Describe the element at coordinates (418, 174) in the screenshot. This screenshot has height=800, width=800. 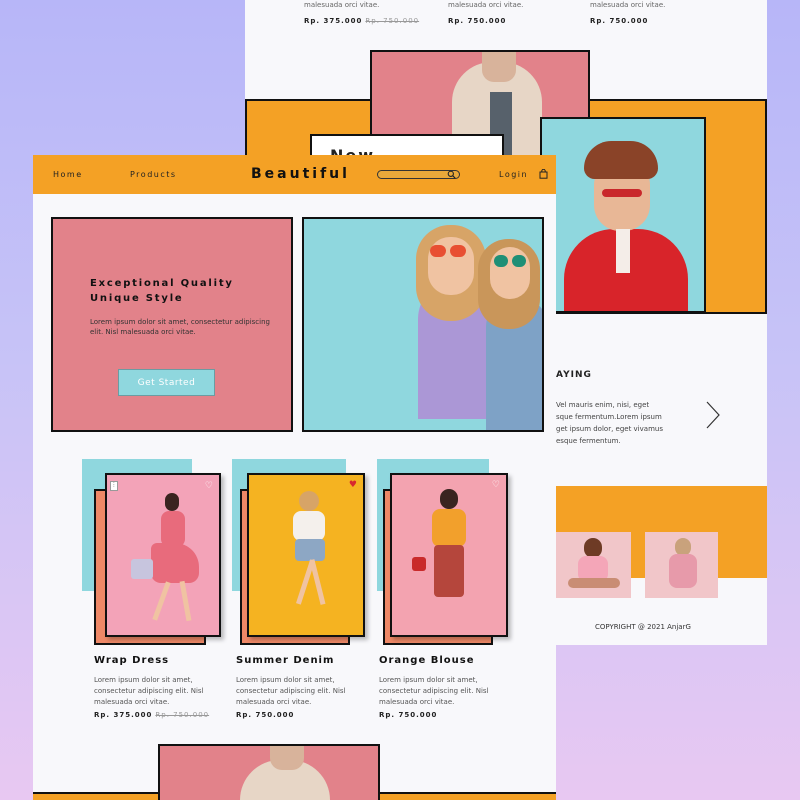
I see `search-input` at that location.